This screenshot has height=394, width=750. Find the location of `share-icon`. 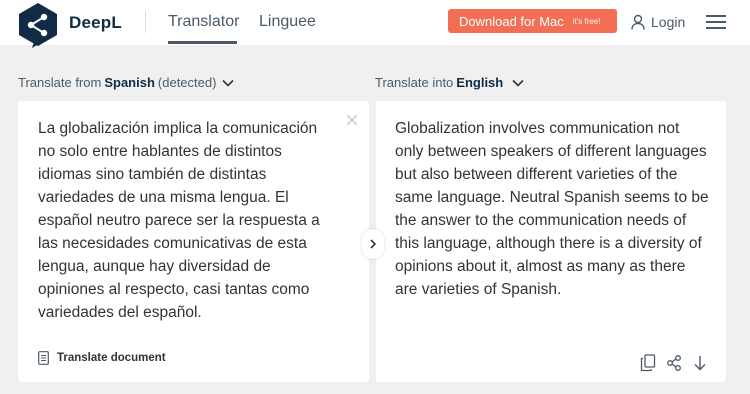

share-icon is located at coordinates (674, 363).